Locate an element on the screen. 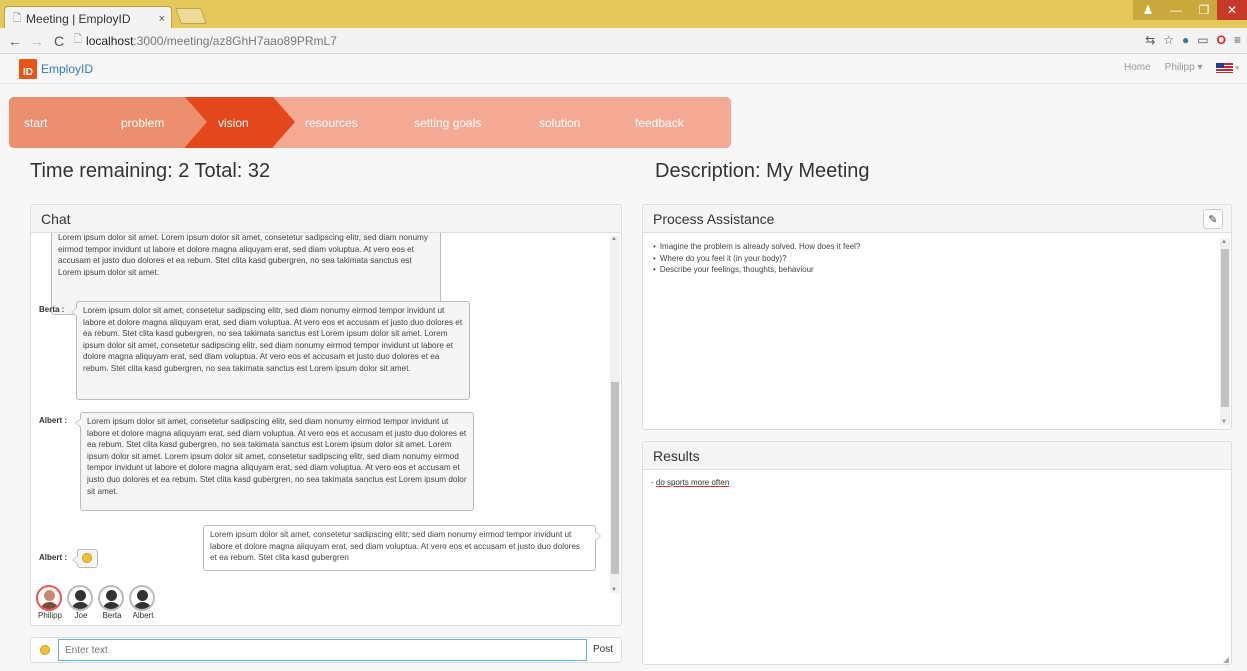 Image resolution: width=1247 pixels, height=671 pixels. participant-name: Berta is located at coordinates (112, 615).